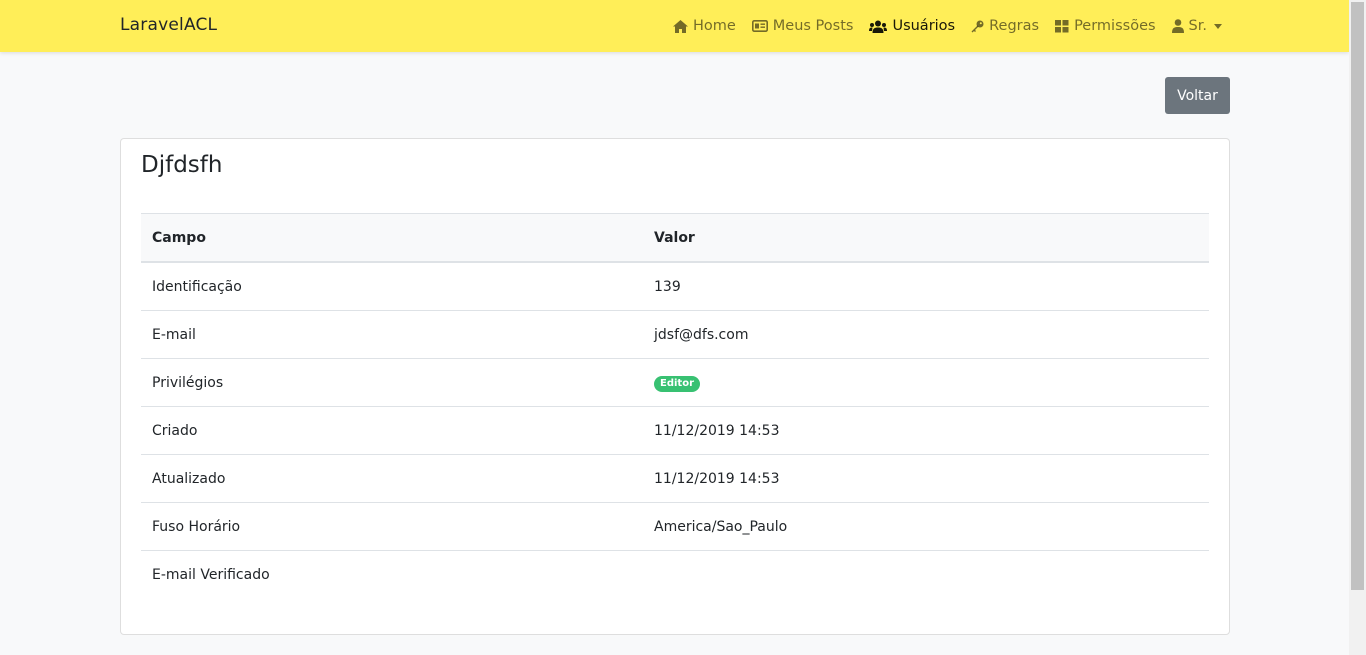 The image size is (1366, 655). I want to click on column-header-campo: Campo, so click(392, 238).